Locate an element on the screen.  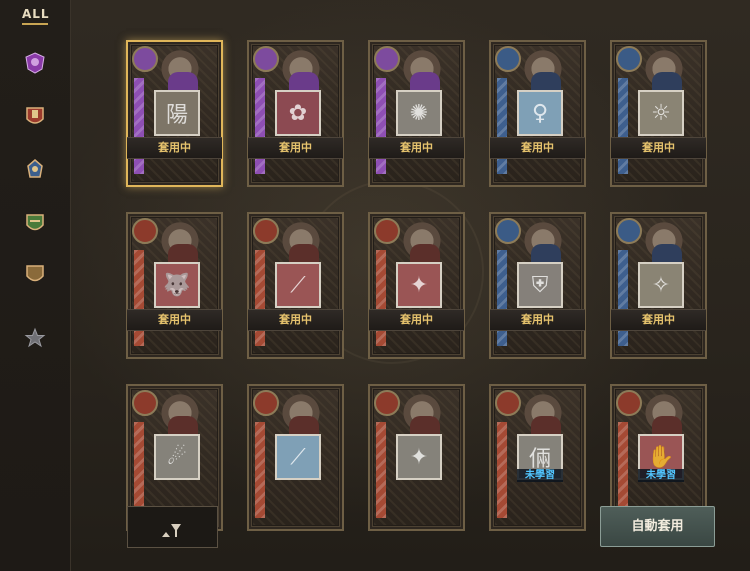
skill-icon: ♀ is located at coordinates (540, 113).